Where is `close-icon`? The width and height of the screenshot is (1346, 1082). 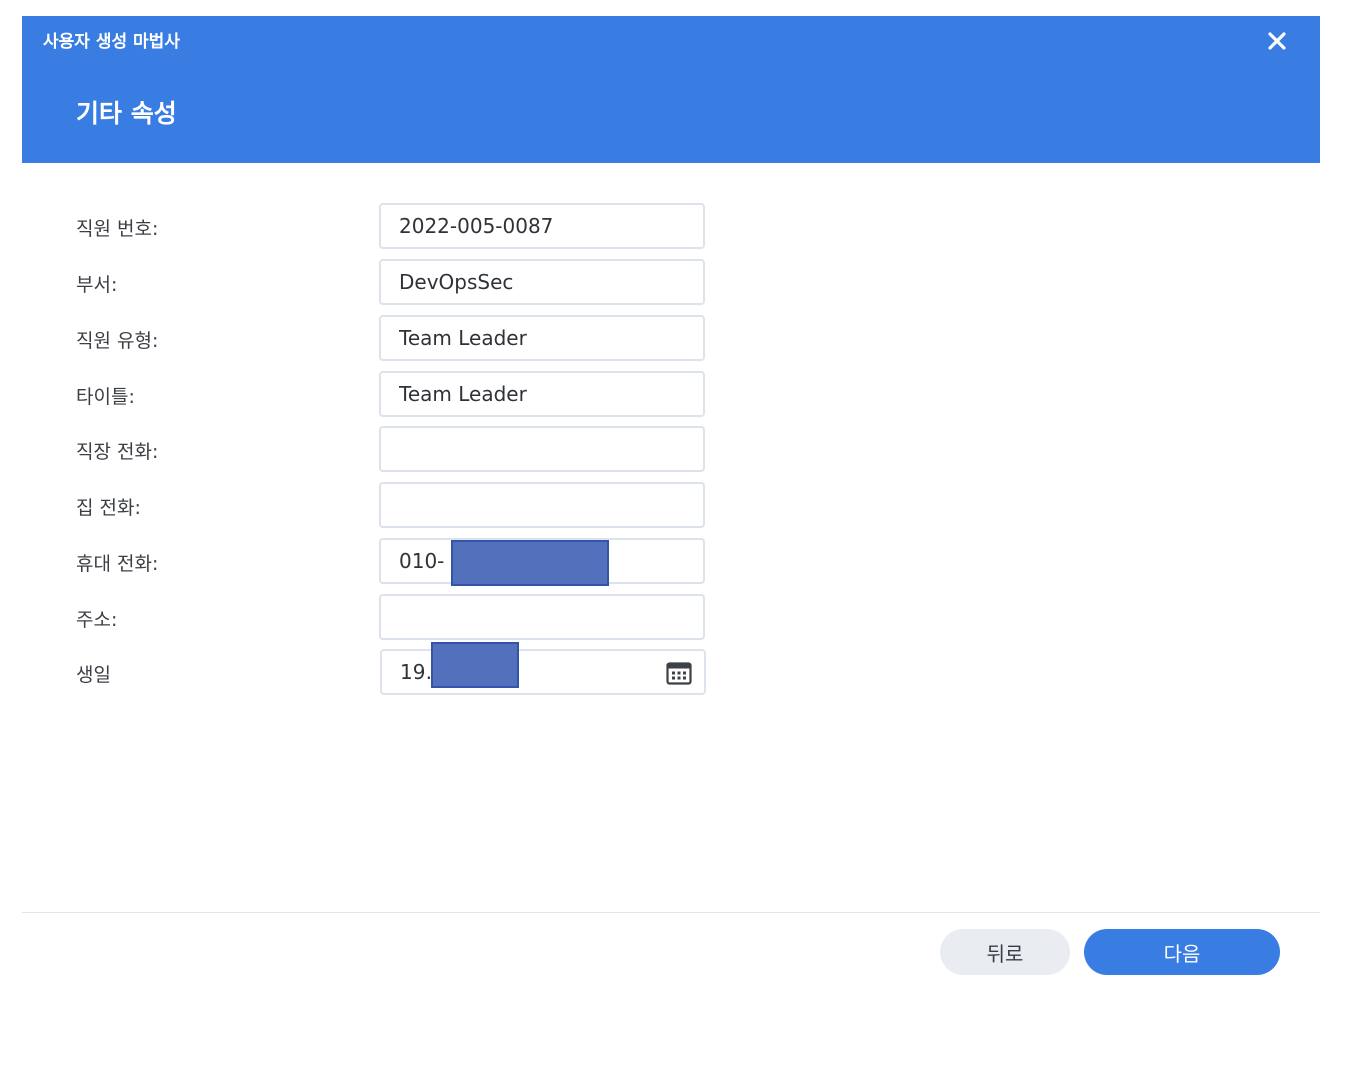
close-icon is located at coordinates (1277, 41).